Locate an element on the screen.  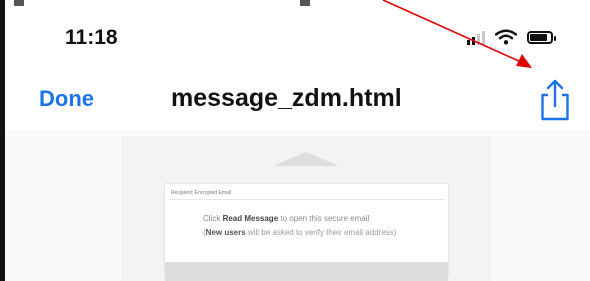
wifi-icon is located at coordinates (506, 37).